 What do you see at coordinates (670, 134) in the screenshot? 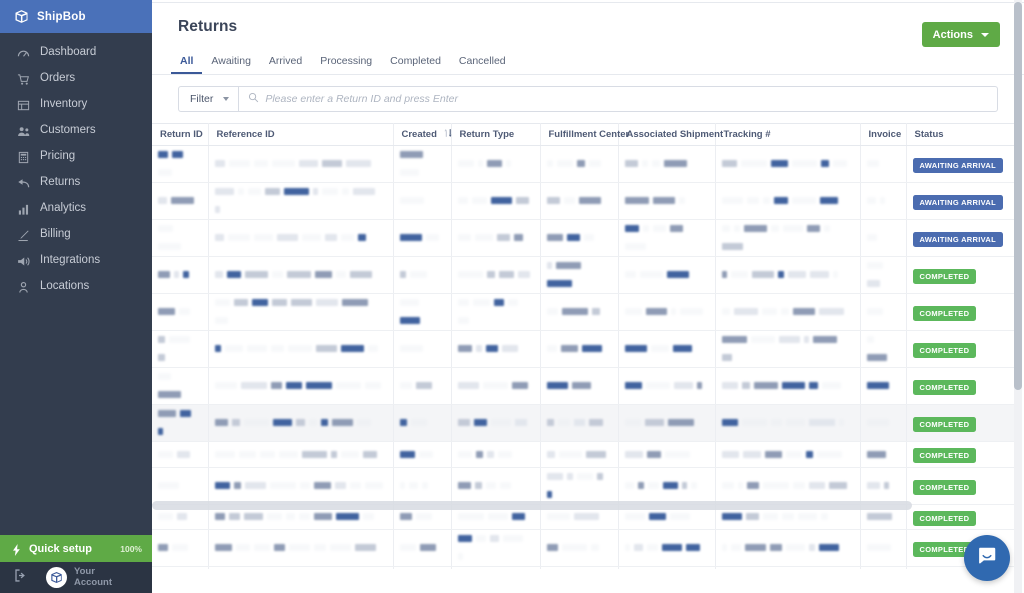
I see `column-header-associated-shipment: Associated Shipment` at bounding box center [670, 134].